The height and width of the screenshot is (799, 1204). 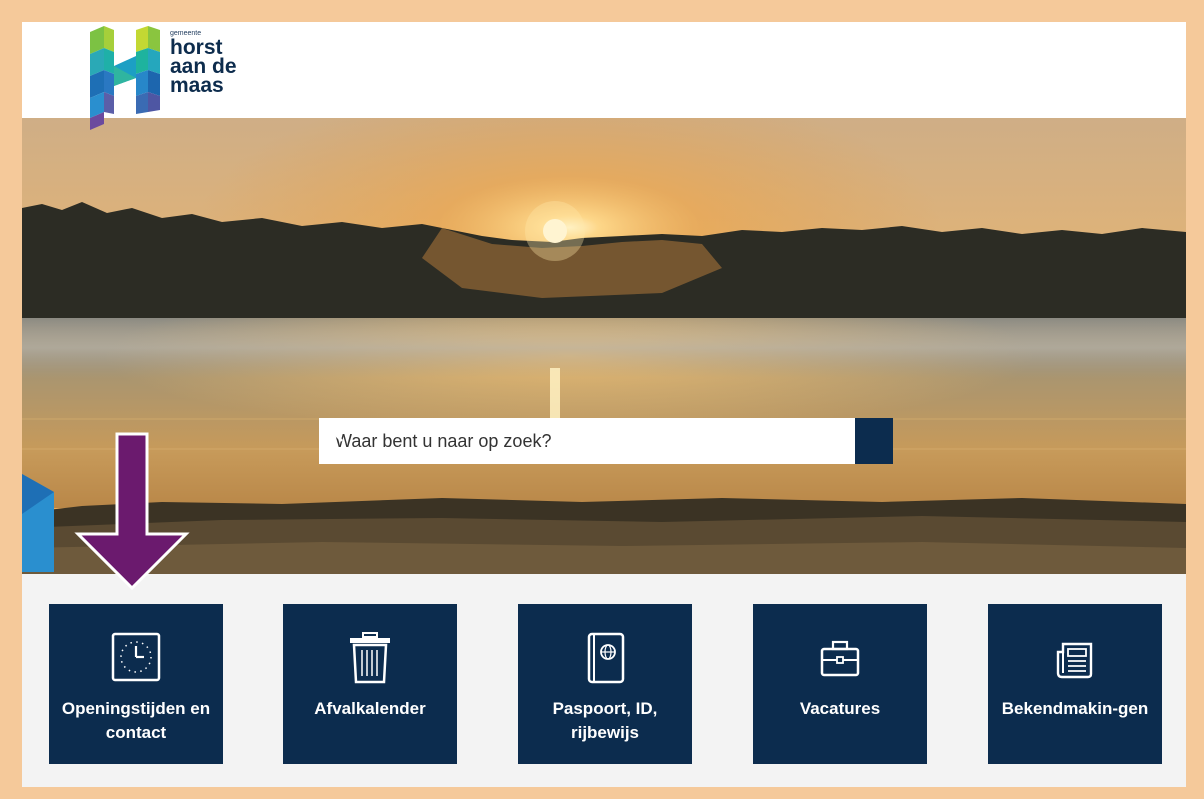 What do you see at coordinates (197, 85) in the screenshot?
I see `logo-line-3: maas` at bounding box center [197, 85].